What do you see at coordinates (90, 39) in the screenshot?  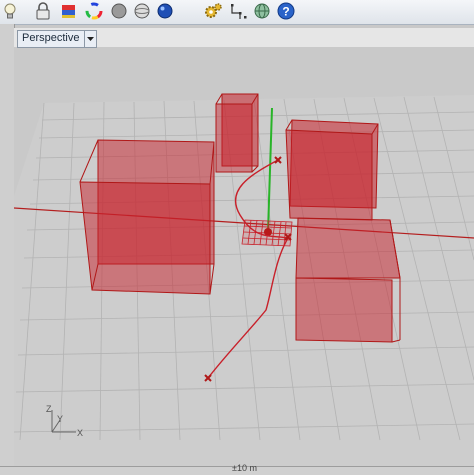 I see `chevron-down-icon` at bounding box center [90, 39].